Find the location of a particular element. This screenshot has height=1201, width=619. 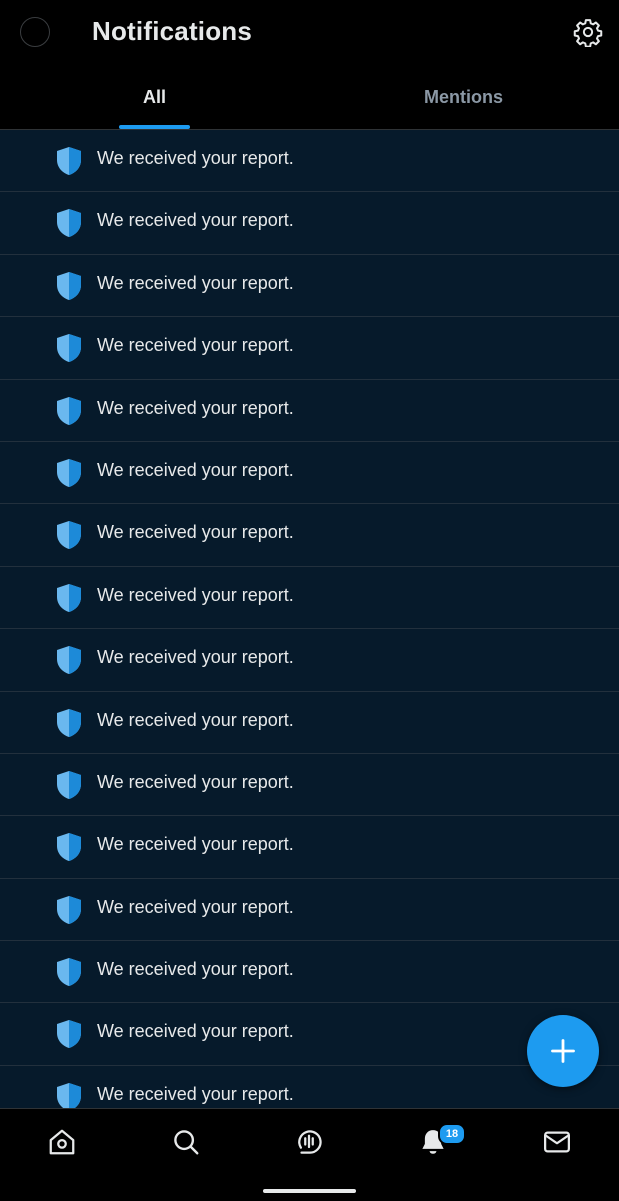

profile-avatar-icon is located at coordinates (35, 32).